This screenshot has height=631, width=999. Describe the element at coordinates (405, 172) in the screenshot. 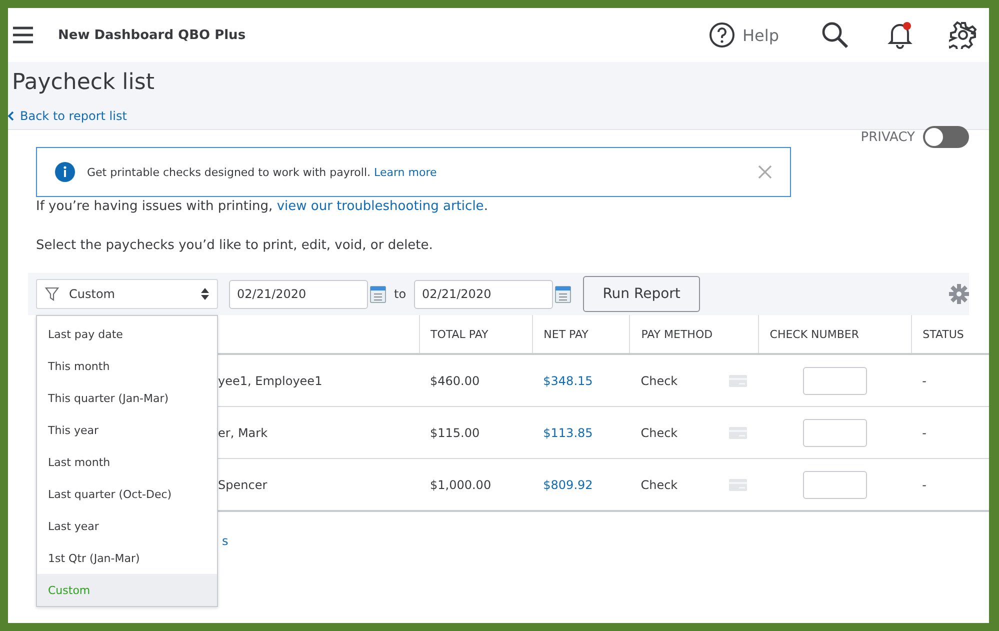

I see `learn-more-link: Learn more` at that location.